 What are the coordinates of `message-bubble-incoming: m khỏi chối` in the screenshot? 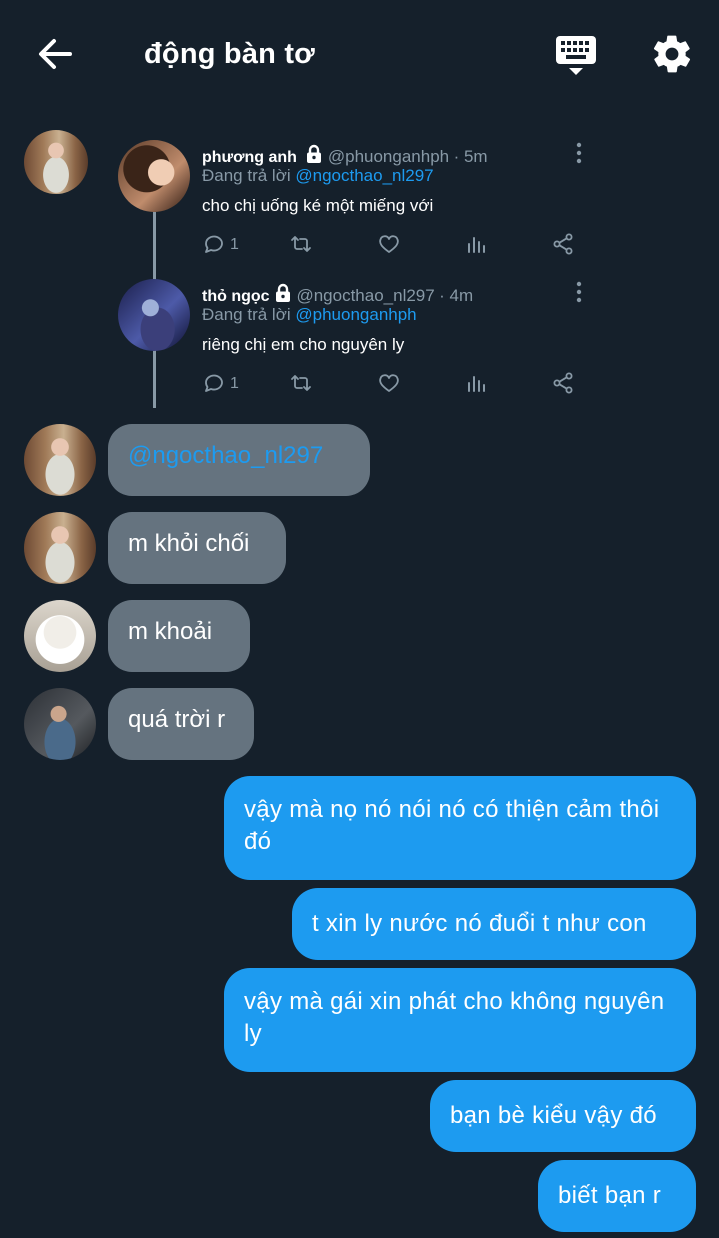 It's located at (197, 548).